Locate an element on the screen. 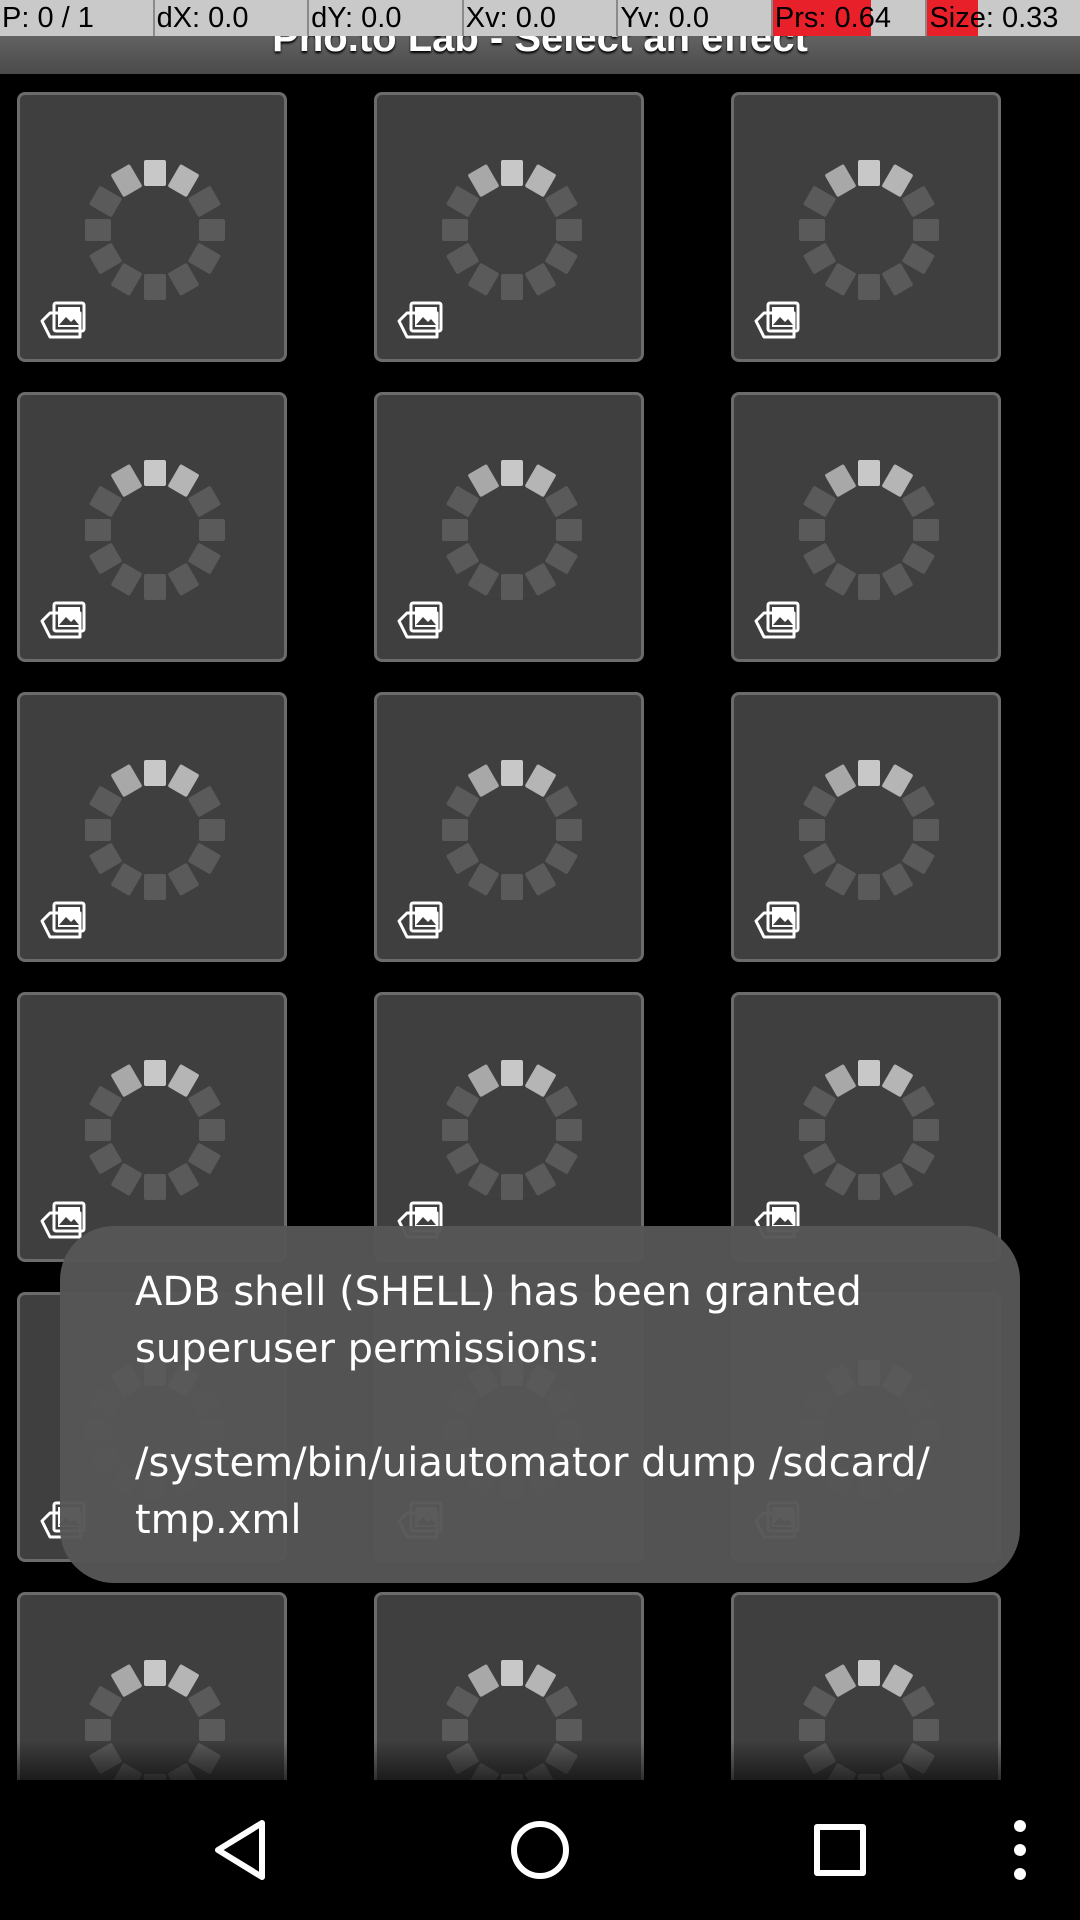 The height and width of the screenshot is (1920, 1080). recents-square-icon is located at coordinates (840, 1850).